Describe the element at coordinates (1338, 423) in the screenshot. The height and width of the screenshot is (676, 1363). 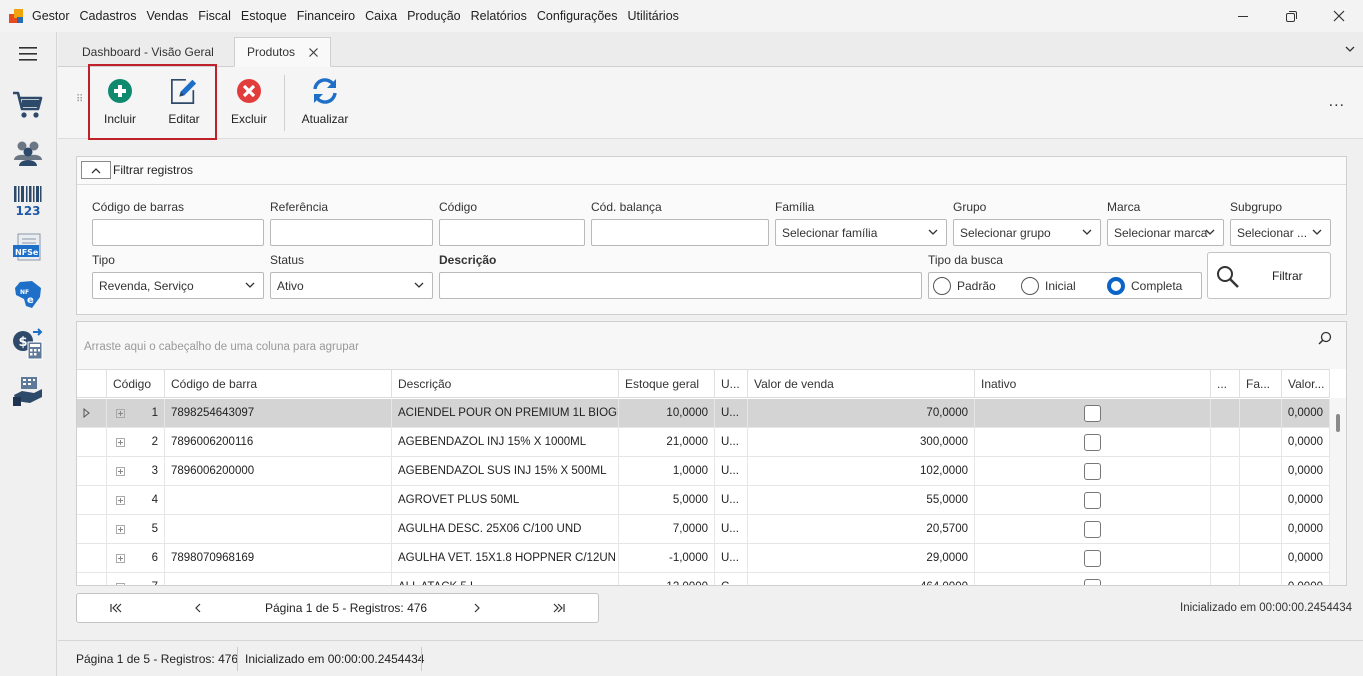
I see `scrollbar-thumb` at that location.